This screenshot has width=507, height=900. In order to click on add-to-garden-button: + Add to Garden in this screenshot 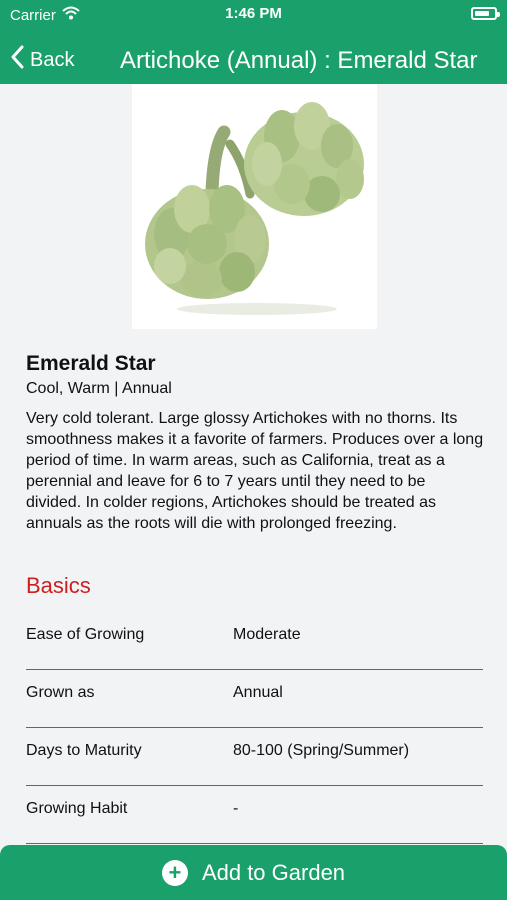, I will do `click(253, 872)`.